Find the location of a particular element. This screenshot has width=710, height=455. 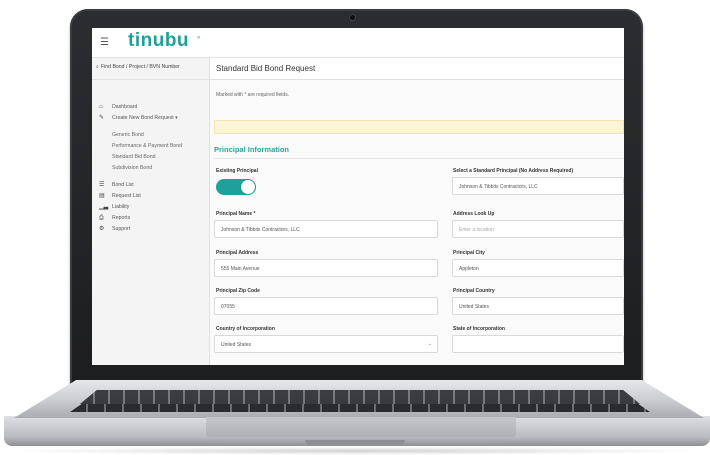

top-bar: ☰ tinubu ° is located at coordinates (358, 43).